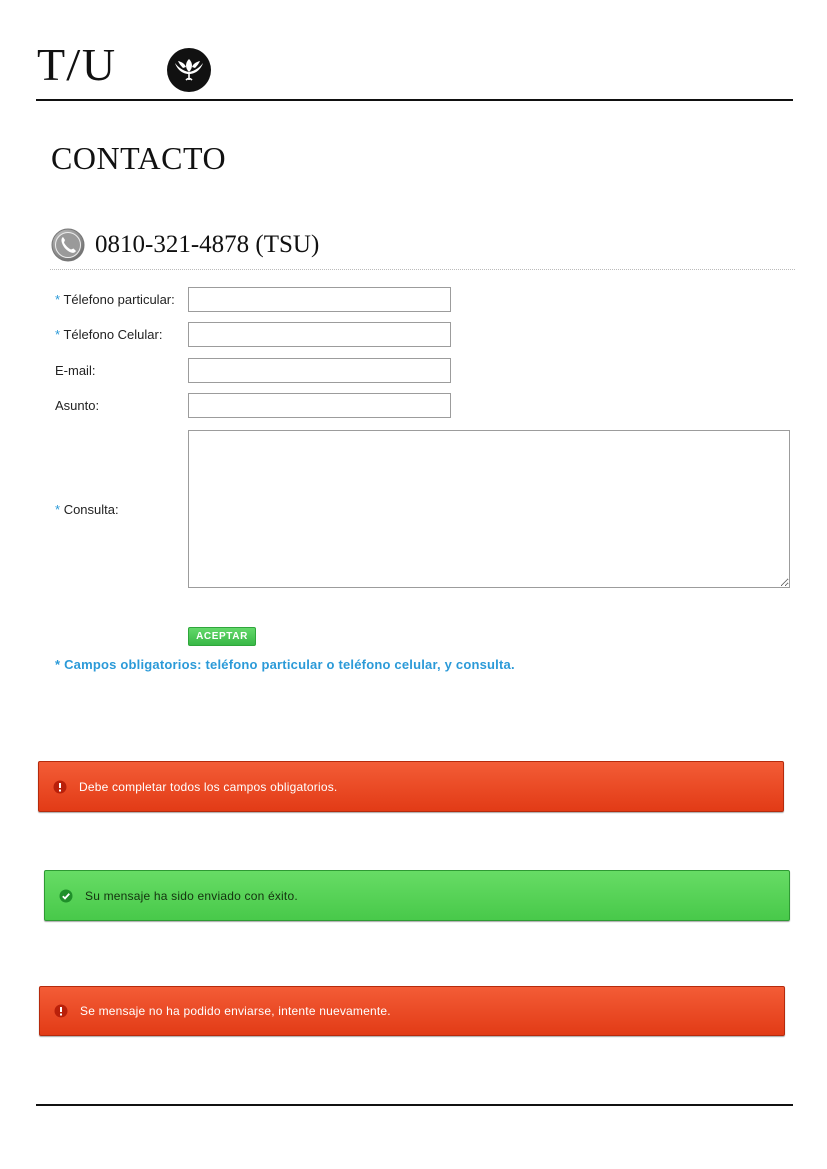 This screenshot has width=827, height=1169. What do you see at coordinates (489, 509) in the screenshot?
I see `consulta-textarea` at bounding box center [489, 509].